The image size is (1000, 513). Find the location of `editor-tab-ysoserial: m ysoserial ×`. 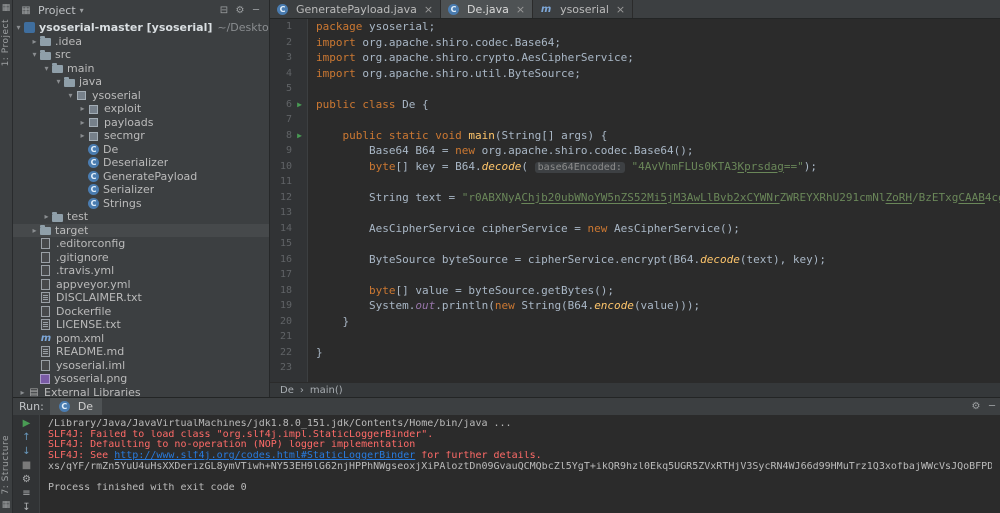

editor-tab-ysoserial: m ysoserial × is located at coordinates (583, 9).